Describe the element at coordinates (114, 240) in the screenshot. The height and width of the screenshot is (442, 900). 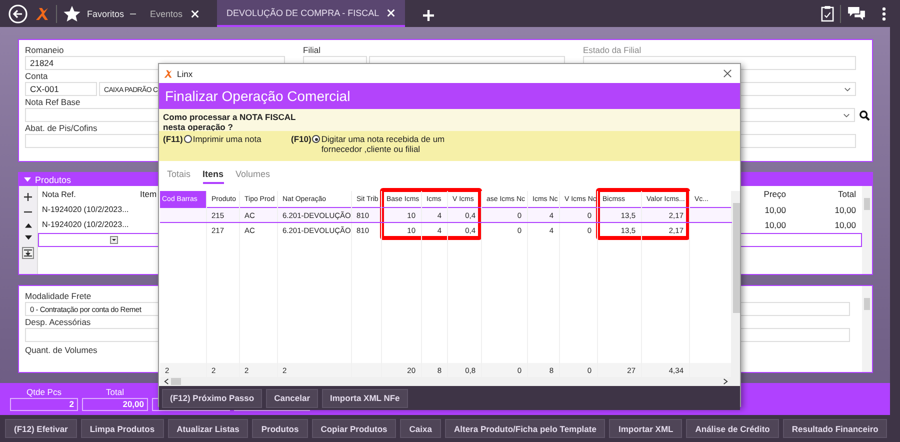
I see `dropdown-icon` at that location.